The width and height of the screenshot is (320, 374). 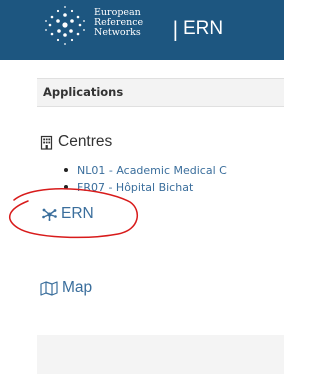 What do you see at coordinates (160, 92) in the screenshot?
I see `applications-header: Applications` at bounding box center [160, 92].